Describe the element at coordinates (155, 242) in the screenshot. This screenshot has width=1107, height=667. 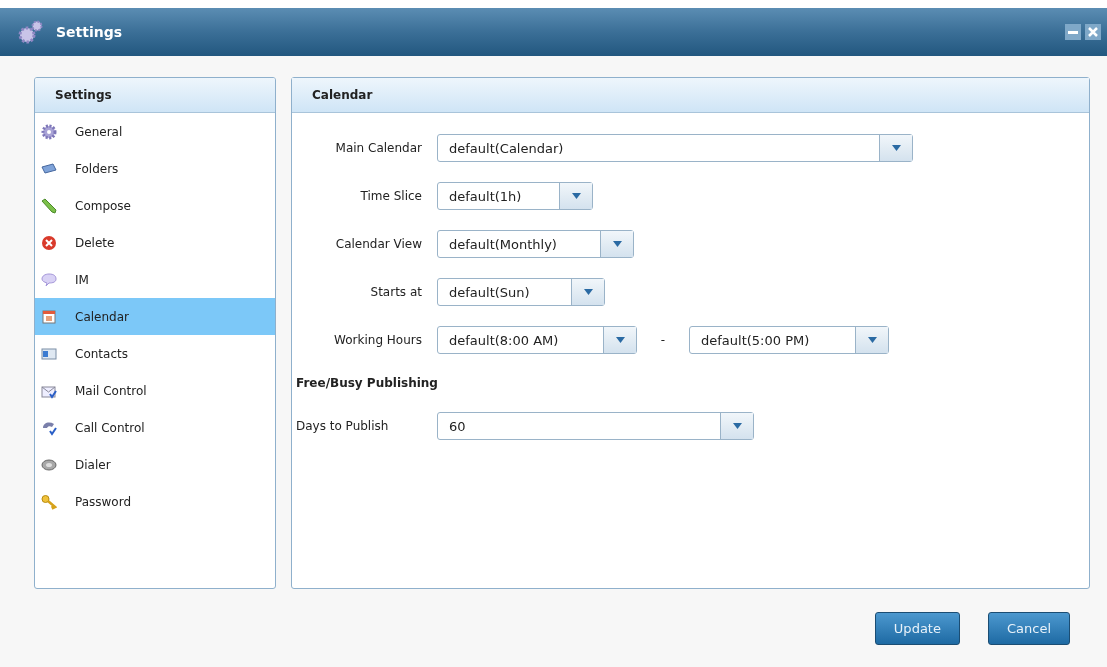
I see `sidebar-item: Delete` at that location.